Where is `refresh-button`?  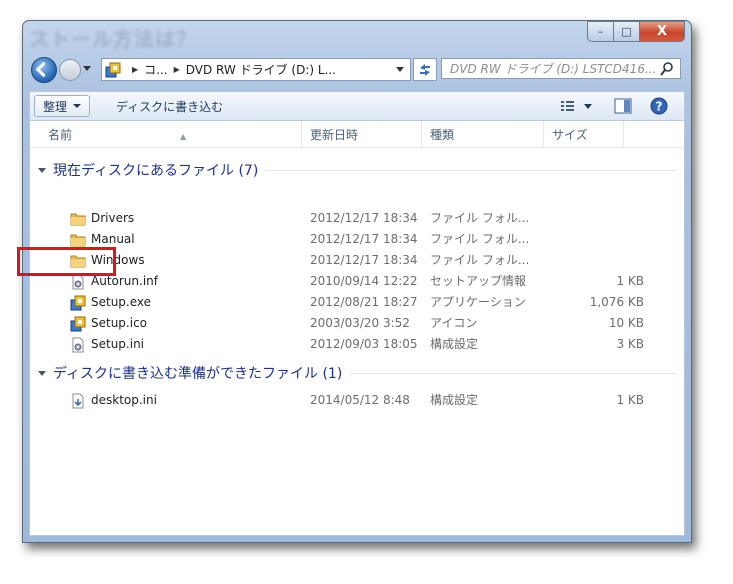 refresh-button is located at coordinates (425, 69).